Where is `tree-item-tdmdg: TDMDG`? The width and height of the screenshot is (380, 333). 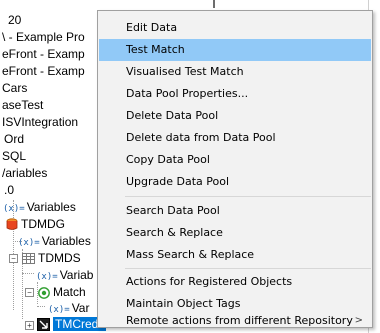
tree-item-tdmdg: TDMDG is located at coordinates (35, 224).